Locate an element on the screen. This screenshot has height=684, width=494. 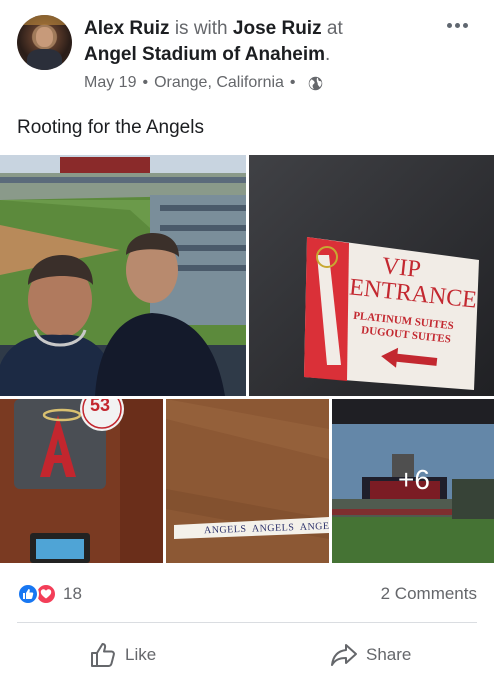
post-date: May 19 is located at coordinates (110, 83).